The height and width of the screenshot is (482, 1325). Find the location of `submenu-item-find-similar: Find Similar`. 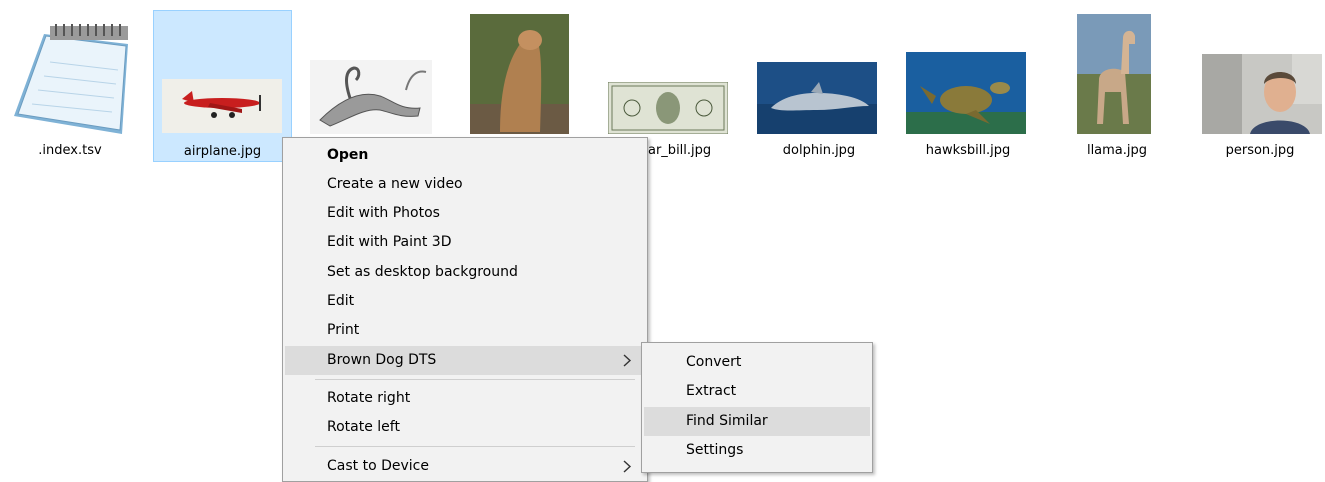

submenu-item-find-similar: Find Similar is located at coordinates (757, 421).